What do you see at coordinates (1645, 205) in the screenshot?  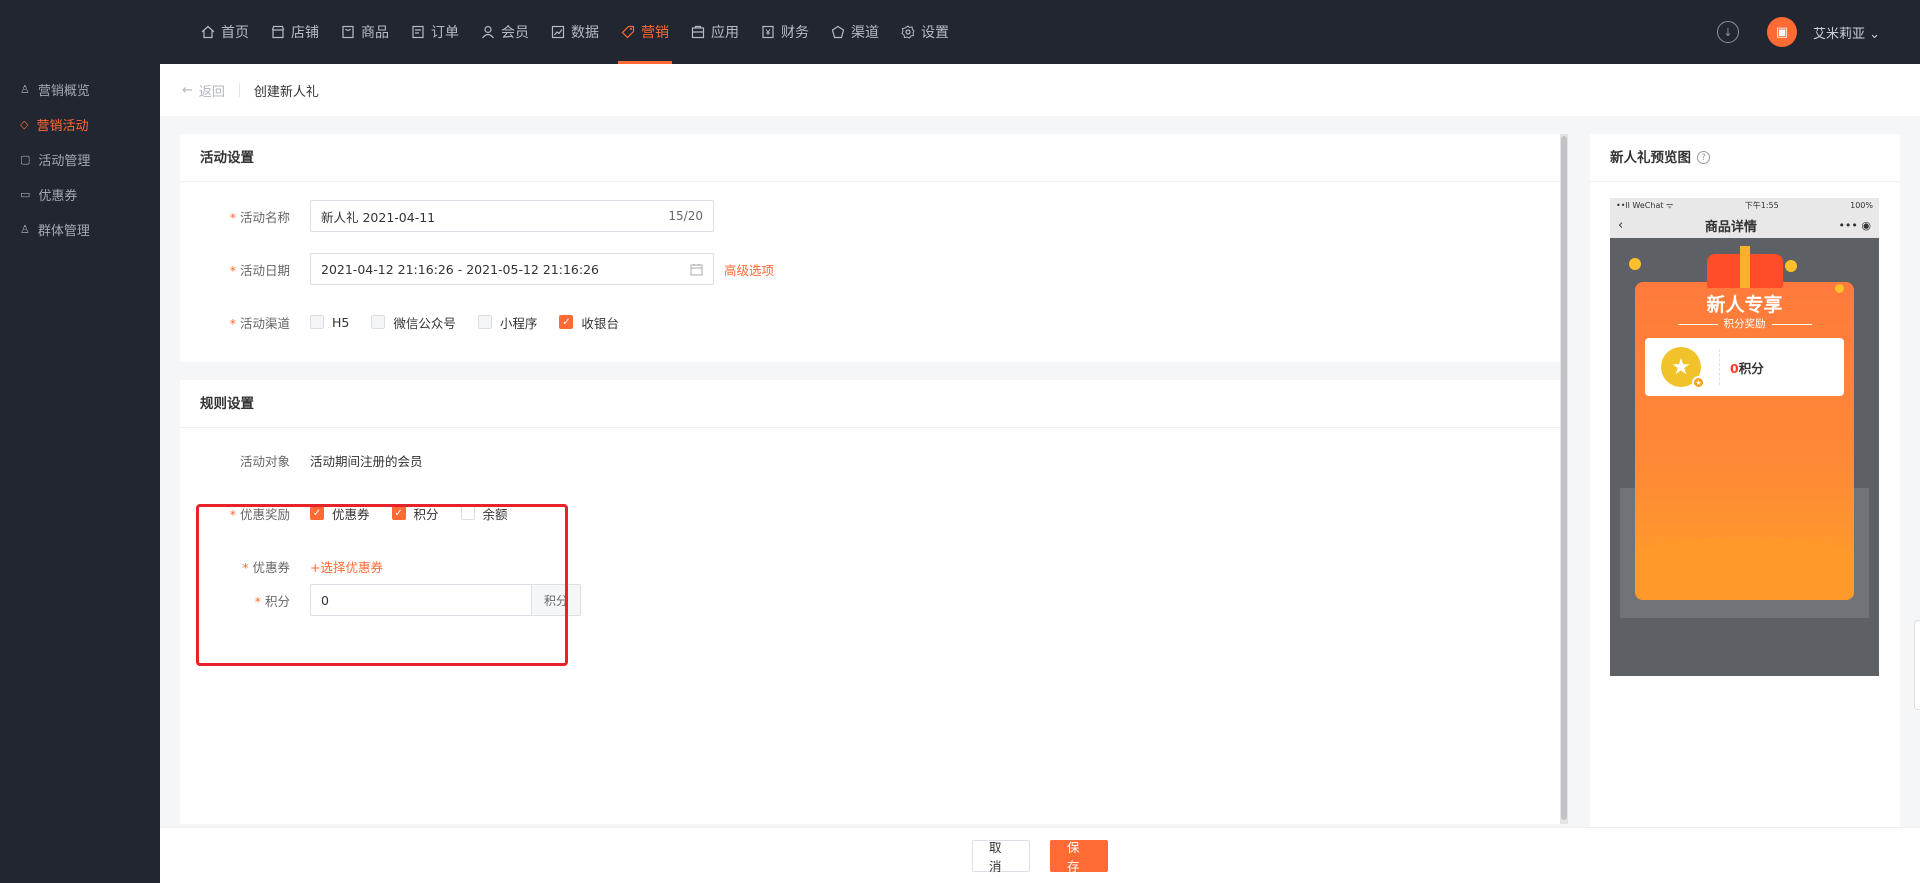 I see `status-carrier: ••ll WeChat ᯤ` at bounding box center [1645, 205].